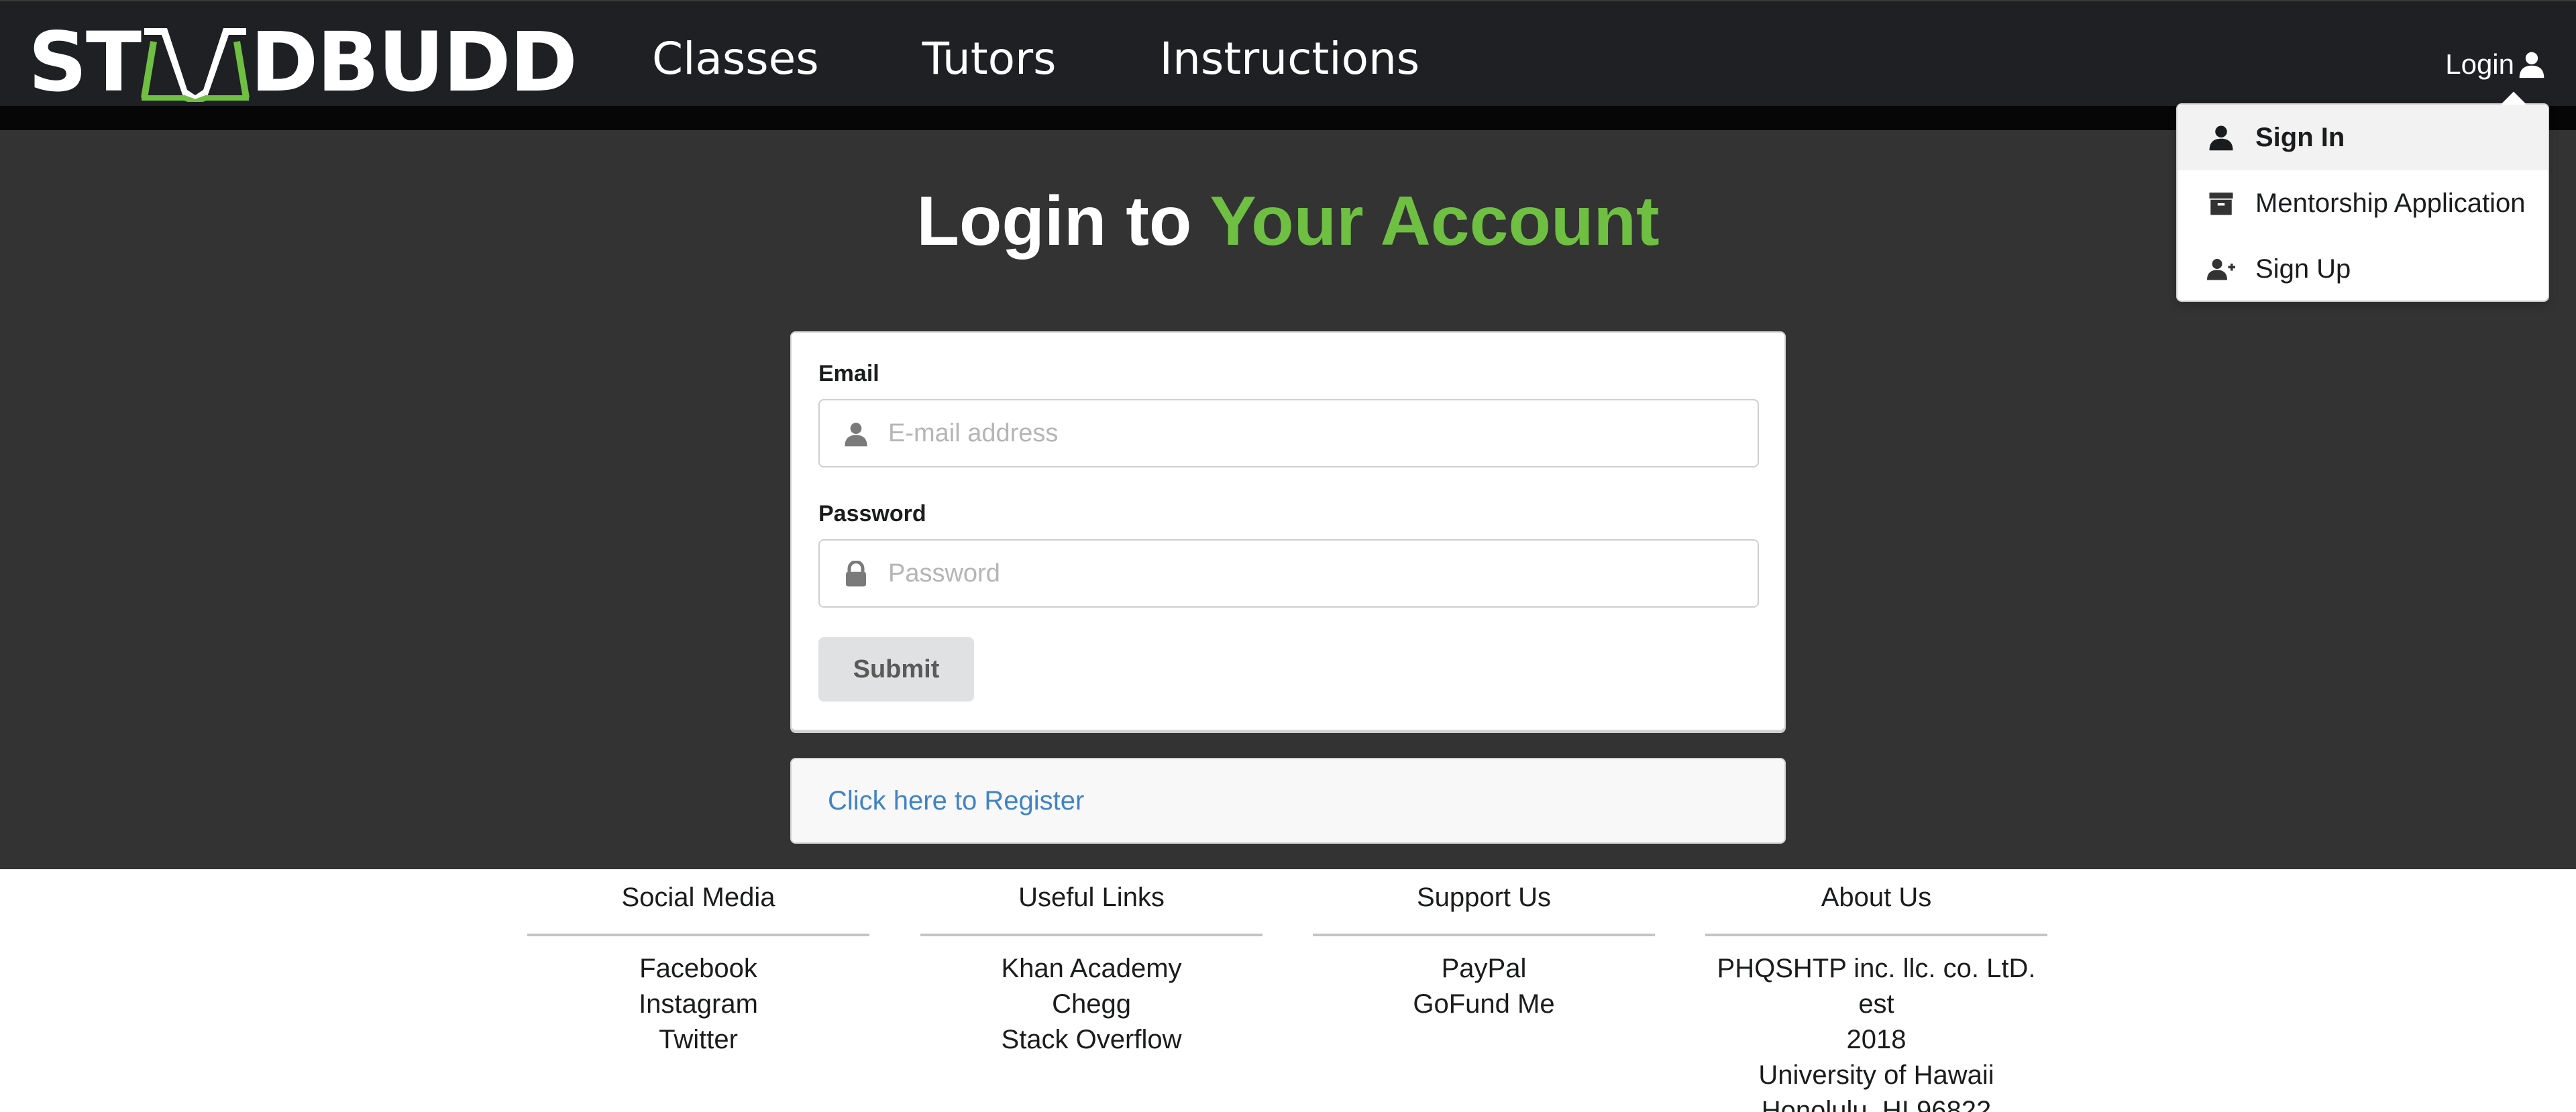 The width and height of the screenshot is (2576, 1112). What do you see at coordinates (1290, 59) in the screenshot?
I see `nav-link-instructions: Instructions` at bounding box center [1290, 59].